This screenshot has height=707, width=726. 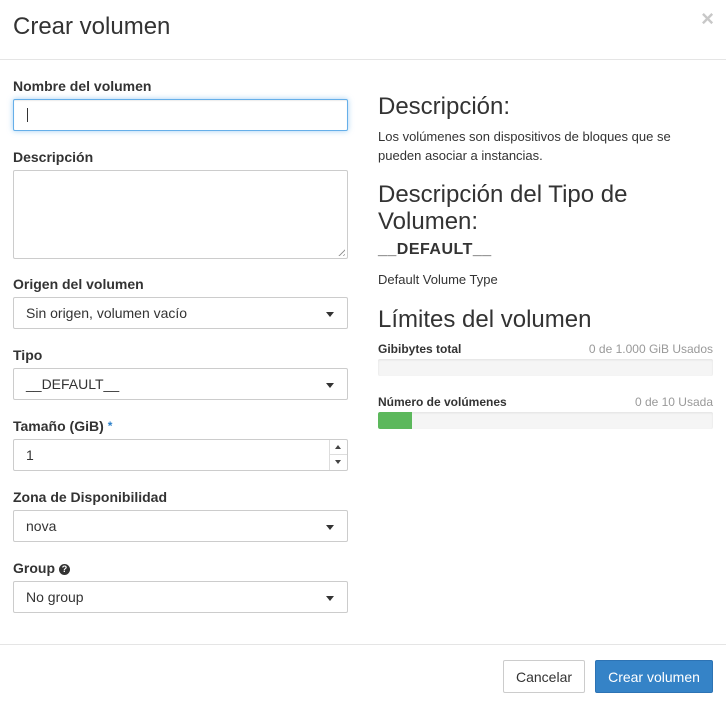 I want to click on volume-source-value: Sin origen, volumen vacío, so click(x=107, y=313).